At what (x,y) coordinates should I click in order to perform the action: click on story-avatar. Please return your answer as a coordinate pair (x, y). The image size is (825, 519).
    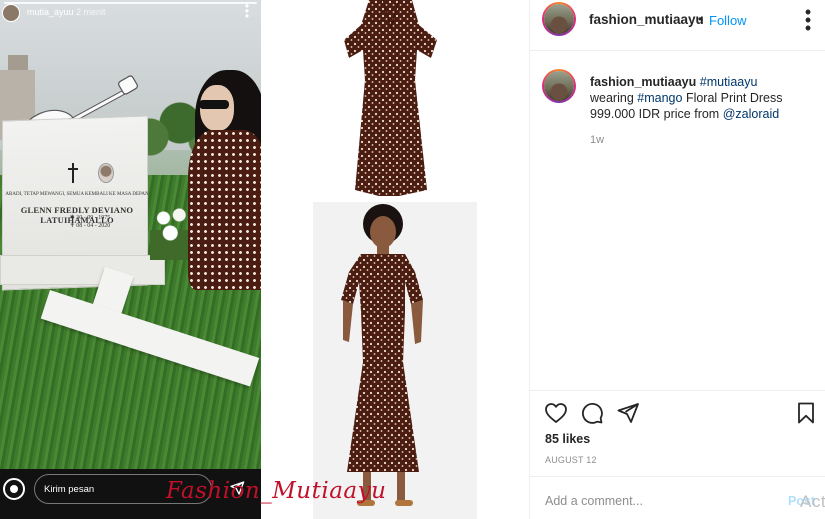
    Looking at the image, I should click on (11, 13).